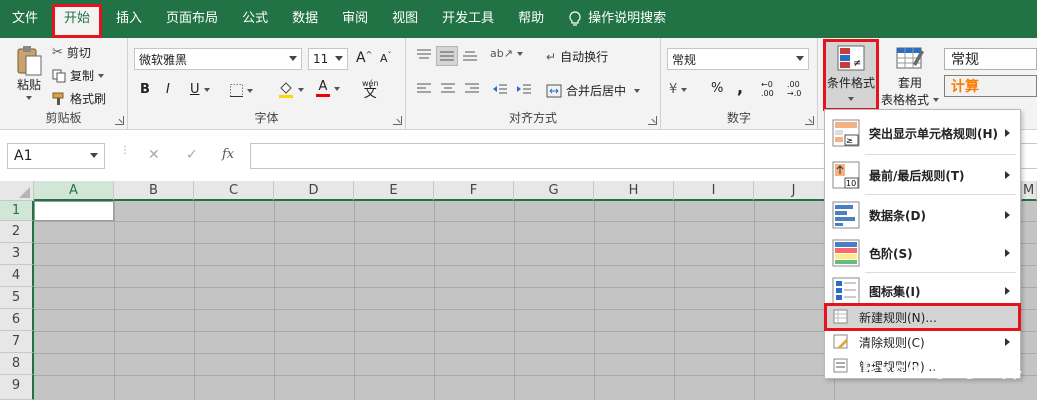 This screenshot has width=1037, height=400. What do you see at coordinates (234, 191) in the screenshot?
I see `column-header-c: C` at bounding box center [234, 191].